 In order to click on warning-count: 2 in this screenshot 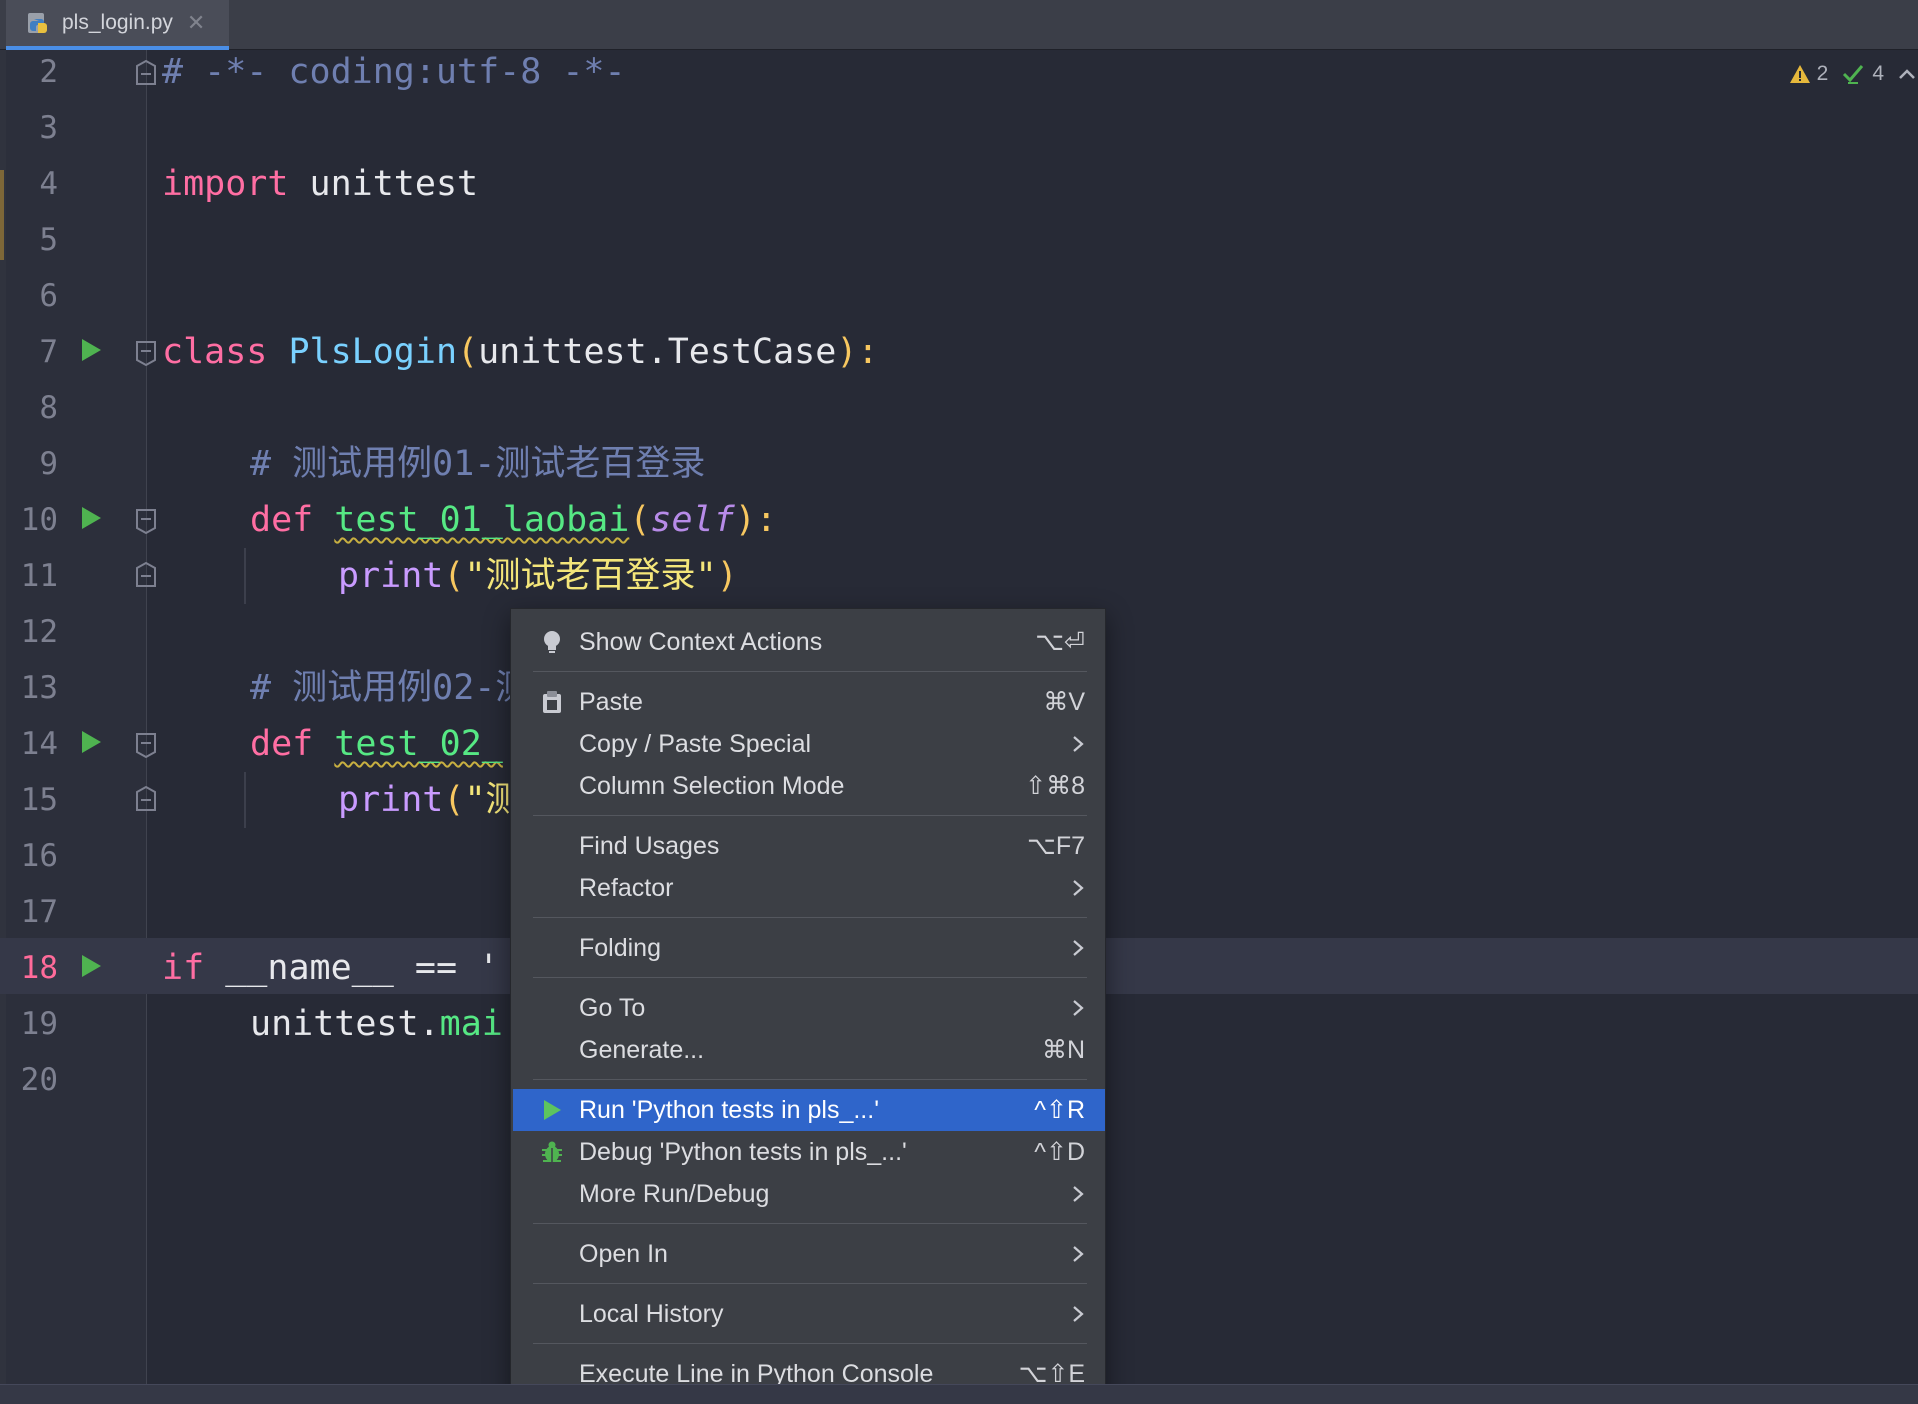, I will do `click(1809, 74)`.